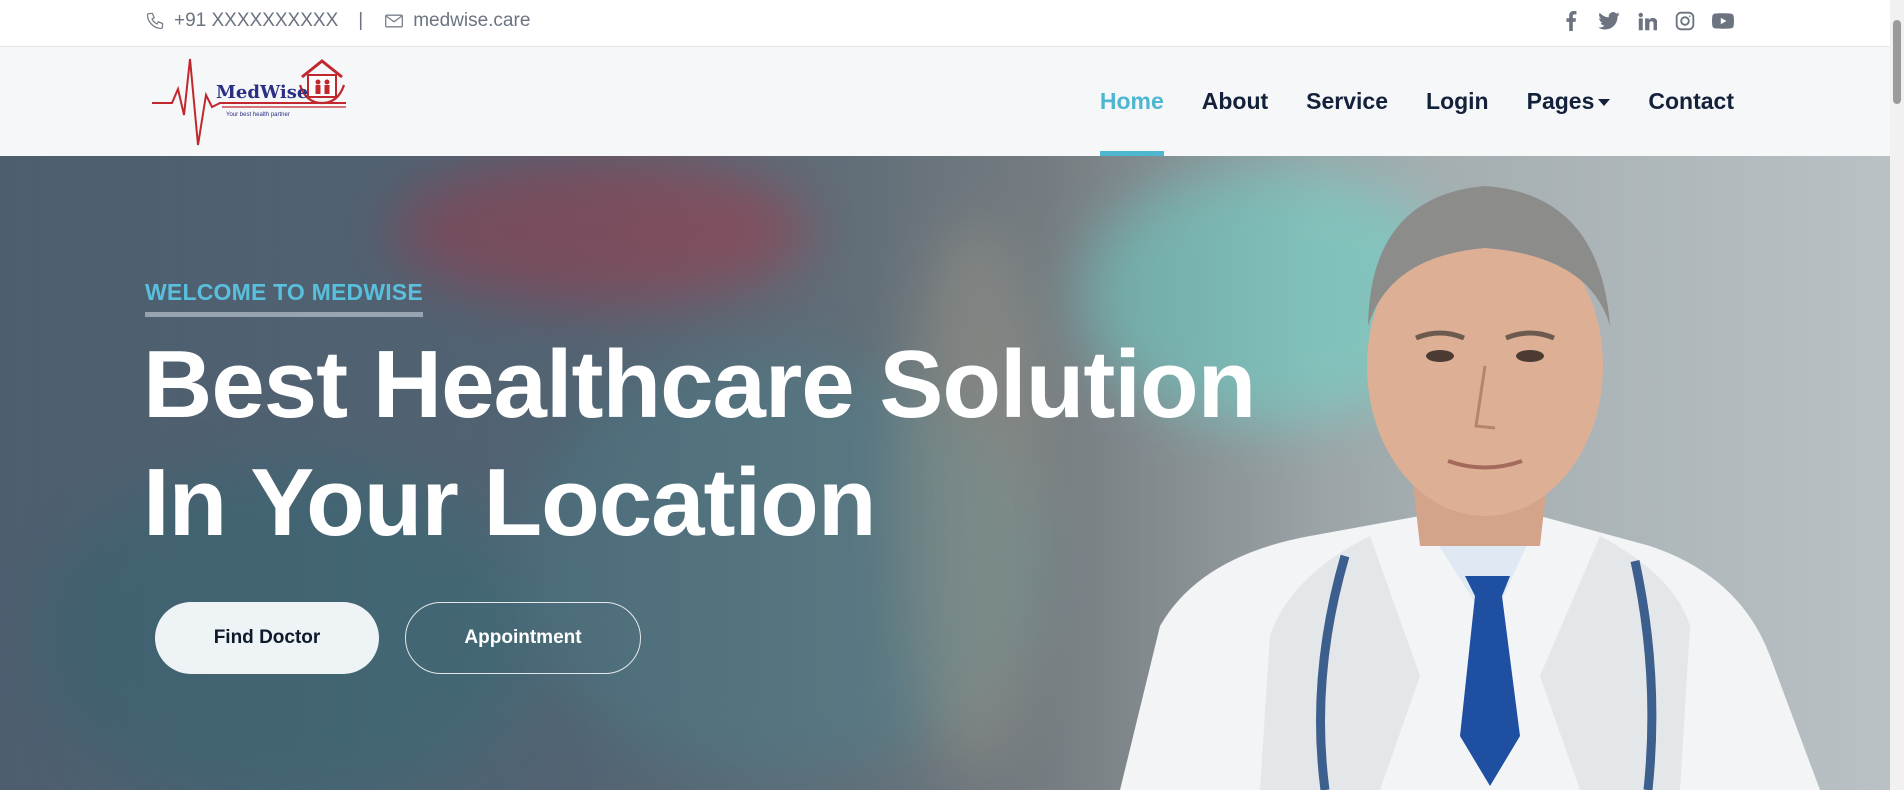 Image resolution: width=1904 pixels, height=790 pixels. What do you see at coordinates (262, 92) in the screenshot?
I see `logo-wordmark: MedWise` at bounding box center [262, 92].